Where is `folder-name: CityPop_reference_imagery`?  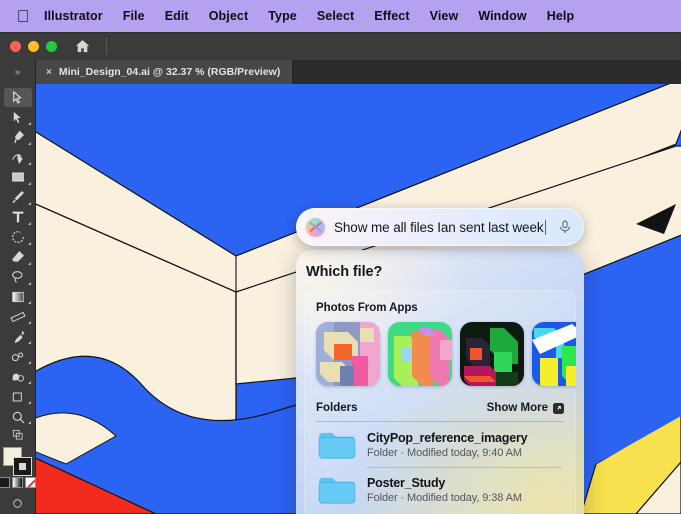 folder-name: CityPop_reference_imagery is located at coordinates (447, 437).